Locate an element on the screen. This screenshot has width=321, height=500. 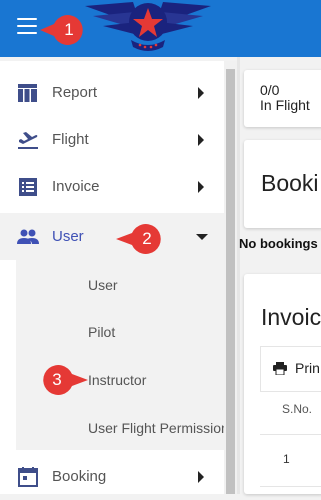
nav-booking-label: Booking is located at coordinates (79, 476).